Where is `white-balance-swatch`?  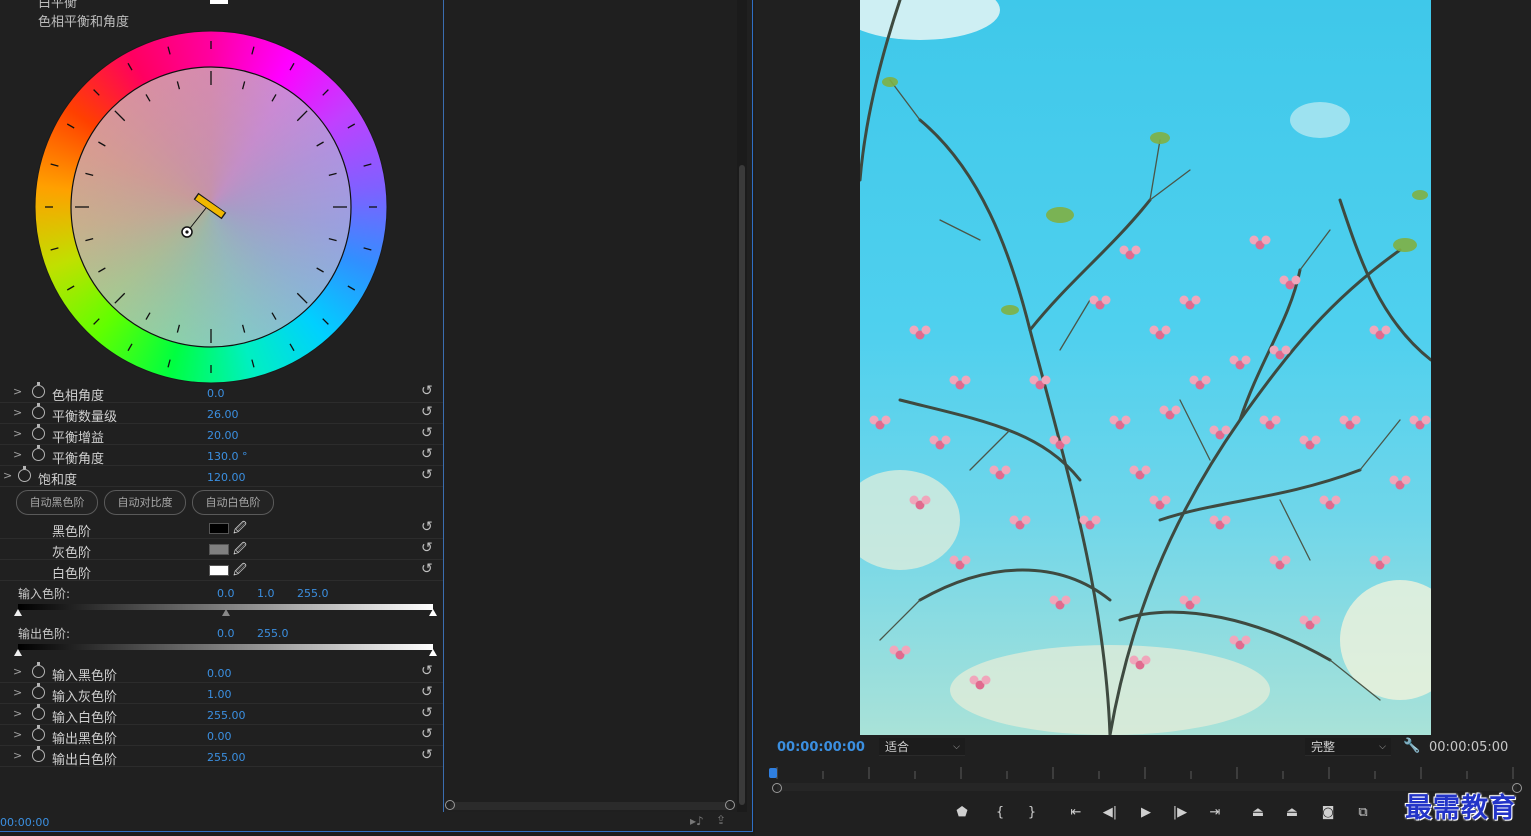
white-balance-swatch is located at coordinates (219, 2).